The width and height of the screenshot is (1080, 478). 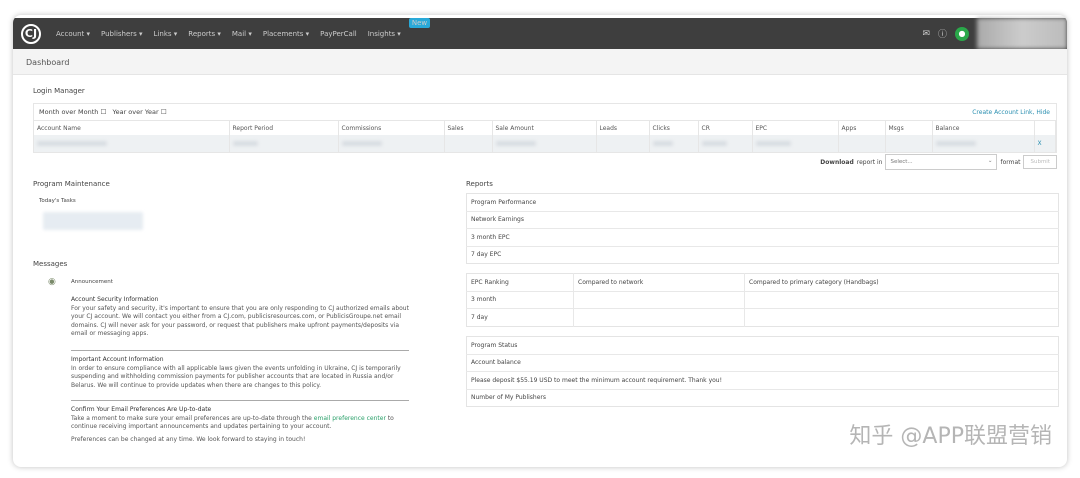 I want to click on col-sale-amount: Sale Amount, so click(x=544, y=128).